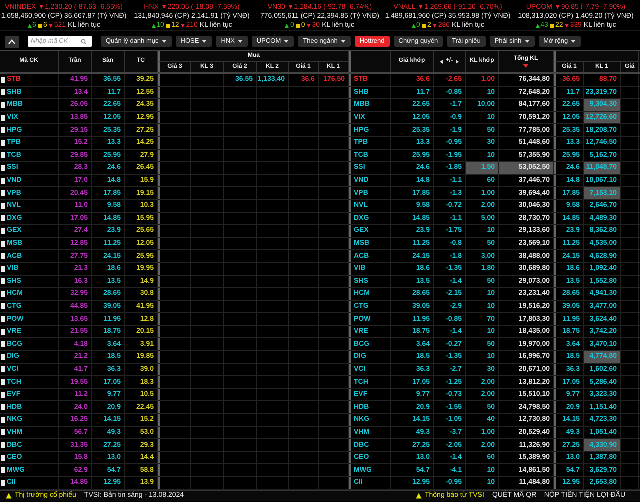 The width and height of the screenshot is (640, 502). I want to click on right-arrow-icon, so click(458, 62).